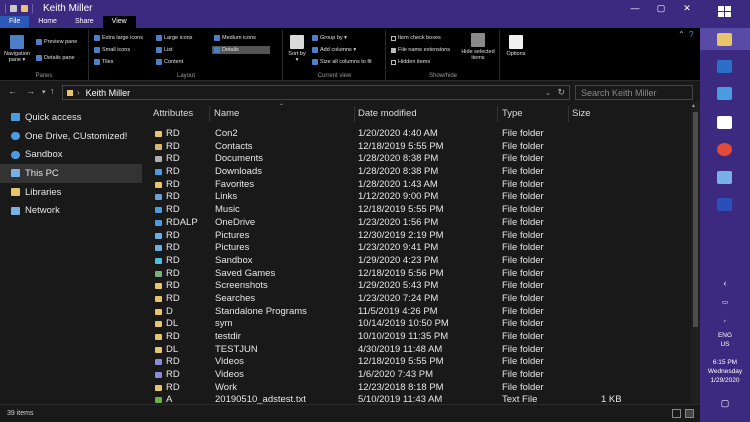 The height and width of the screenshot is (422, 750). I want to click on layout-medium-icons: Medium icons, so click(235, 38).